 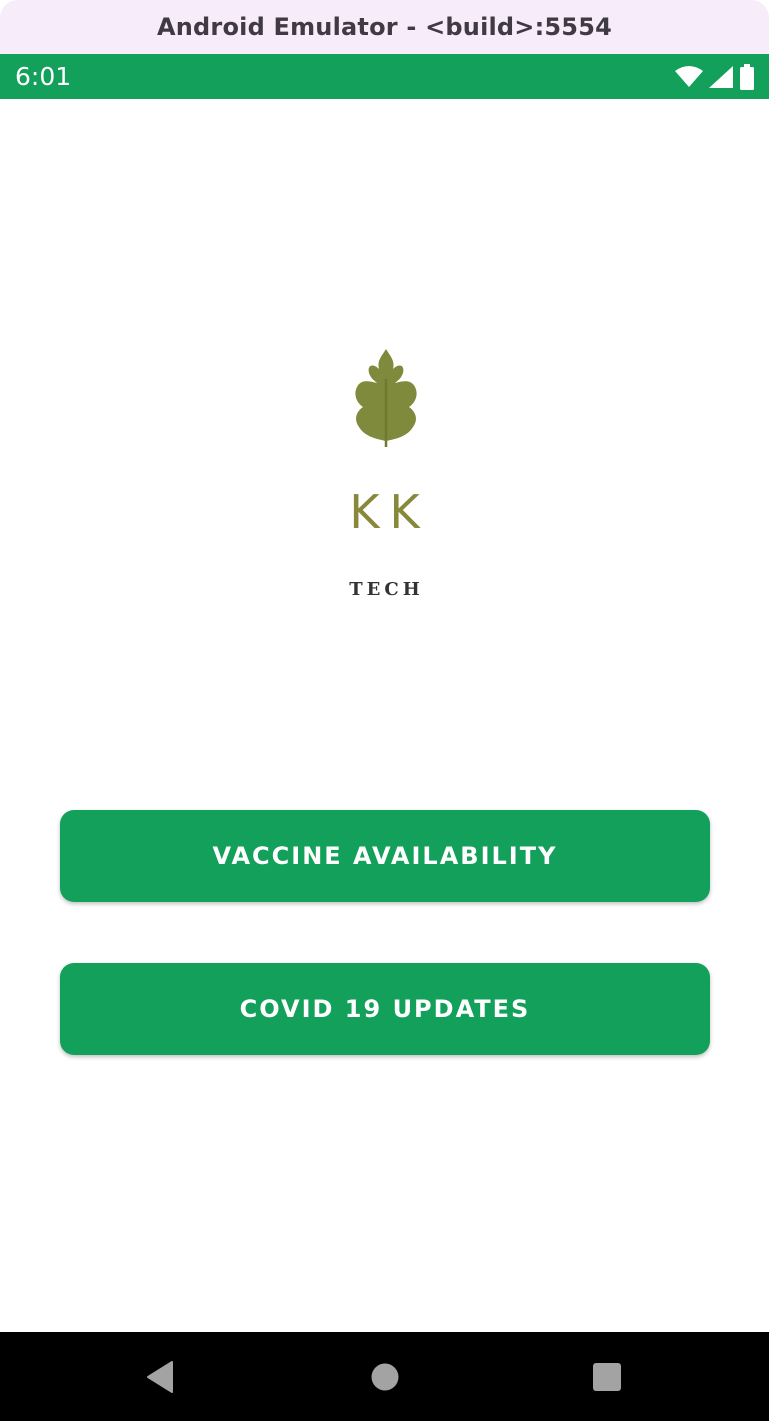 What do you see at coordinates (385, 1009) in the screenshot?
I see `covid-updates-button: COVID 19 UPDATES` at bounding box center [385, 1009].